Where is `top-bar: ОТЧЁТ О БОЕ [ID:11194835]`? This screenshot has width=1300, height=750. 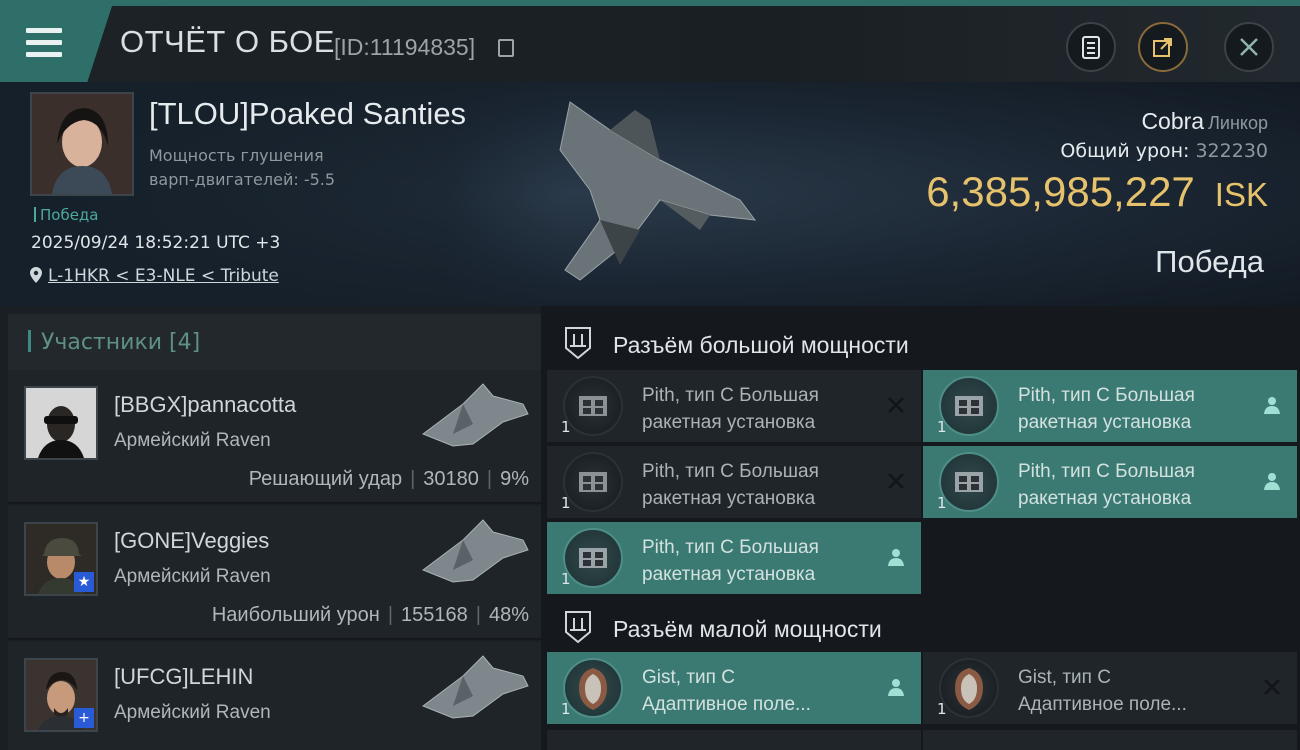
top-bar: ОТЧЁТ О БОЕ [ID:11194835] is located at coordinates (650, 41).